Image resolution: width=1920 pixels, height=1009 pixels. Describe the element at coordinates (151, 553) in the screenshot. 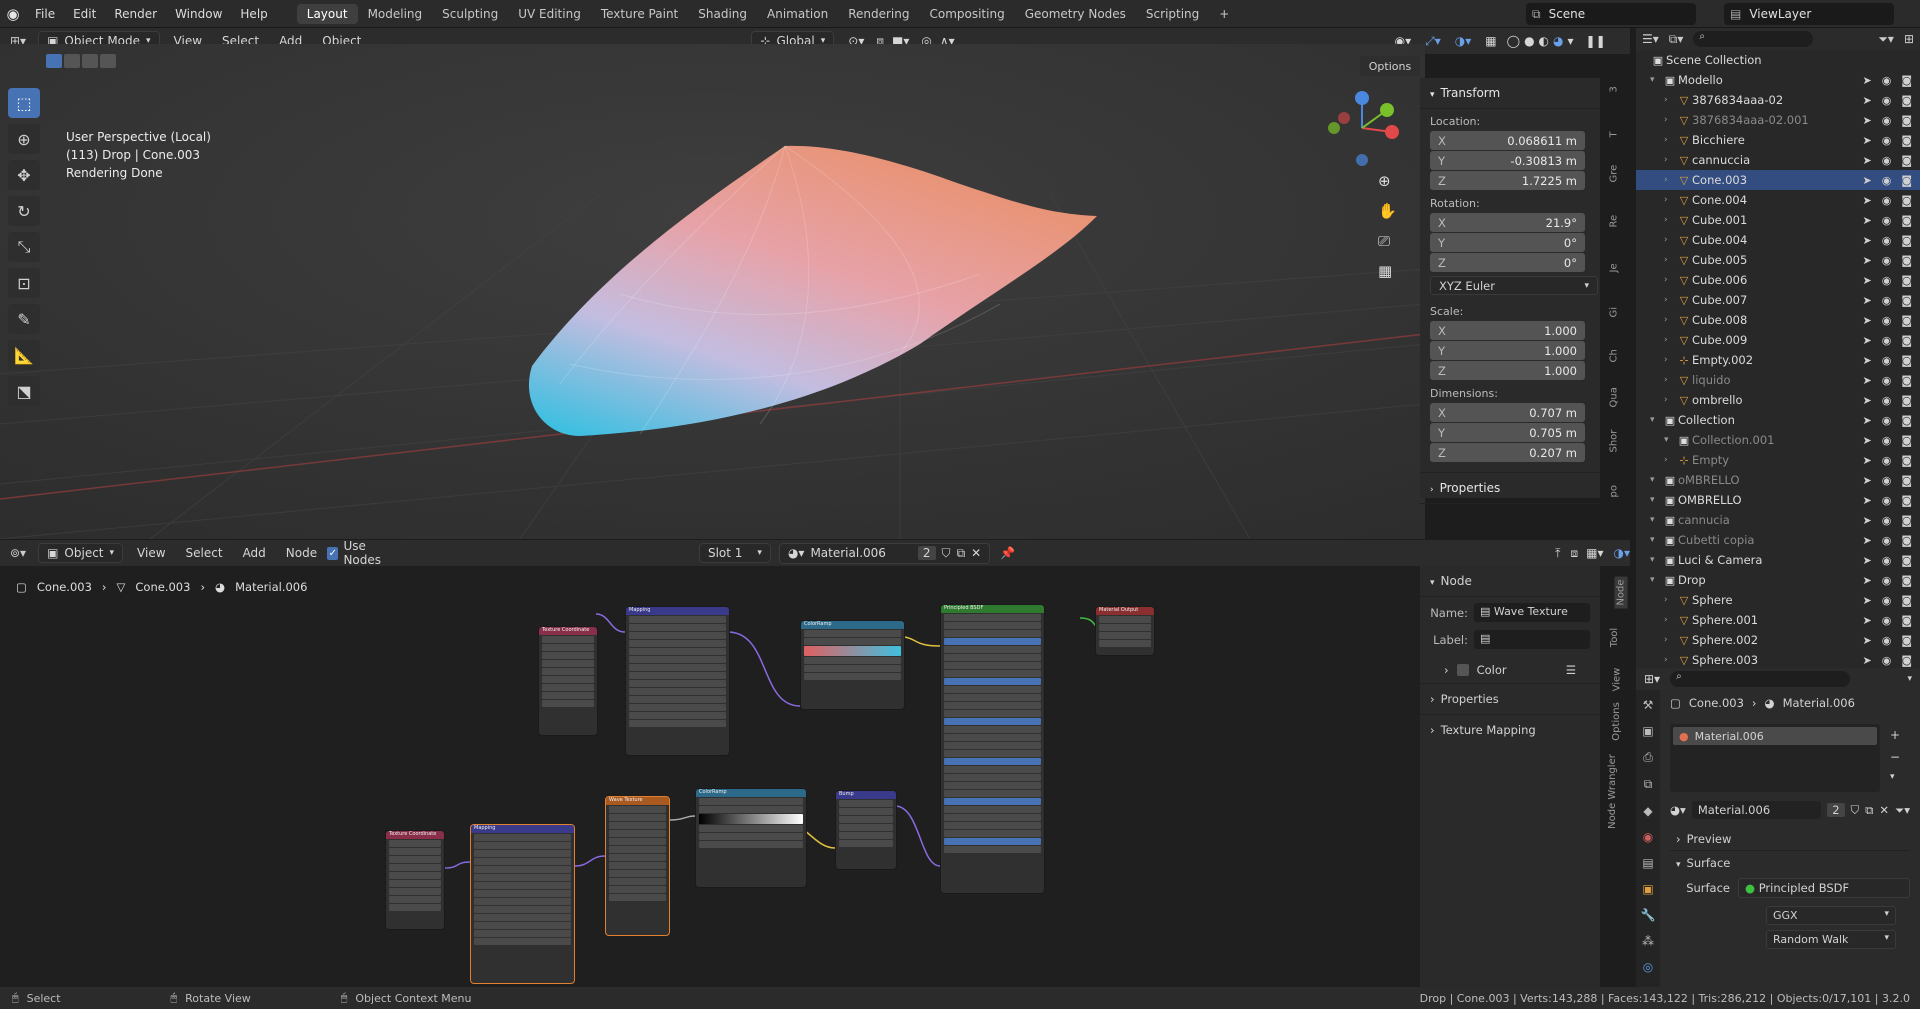

I see `node-menu-view: View` at that location.